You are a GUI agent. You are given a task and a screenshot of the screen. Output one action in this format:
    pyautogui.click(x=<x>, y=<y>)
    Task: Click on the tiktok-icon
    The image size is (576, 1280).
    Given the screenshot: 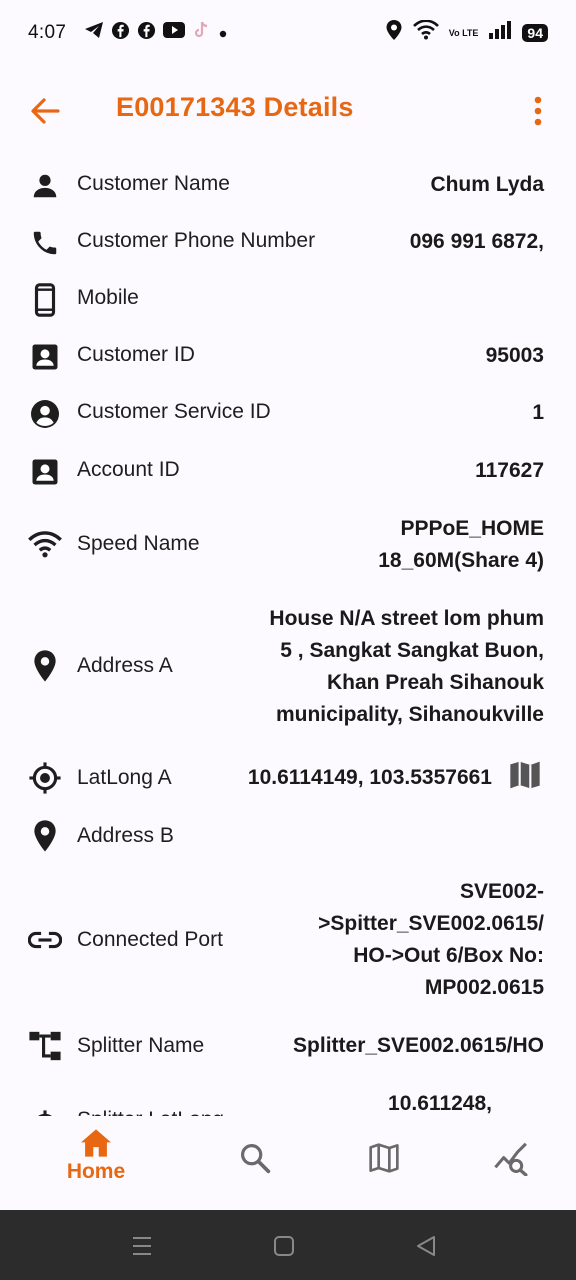 What is the action you would take?
    pyautogui.click(x=202, y=33)
    